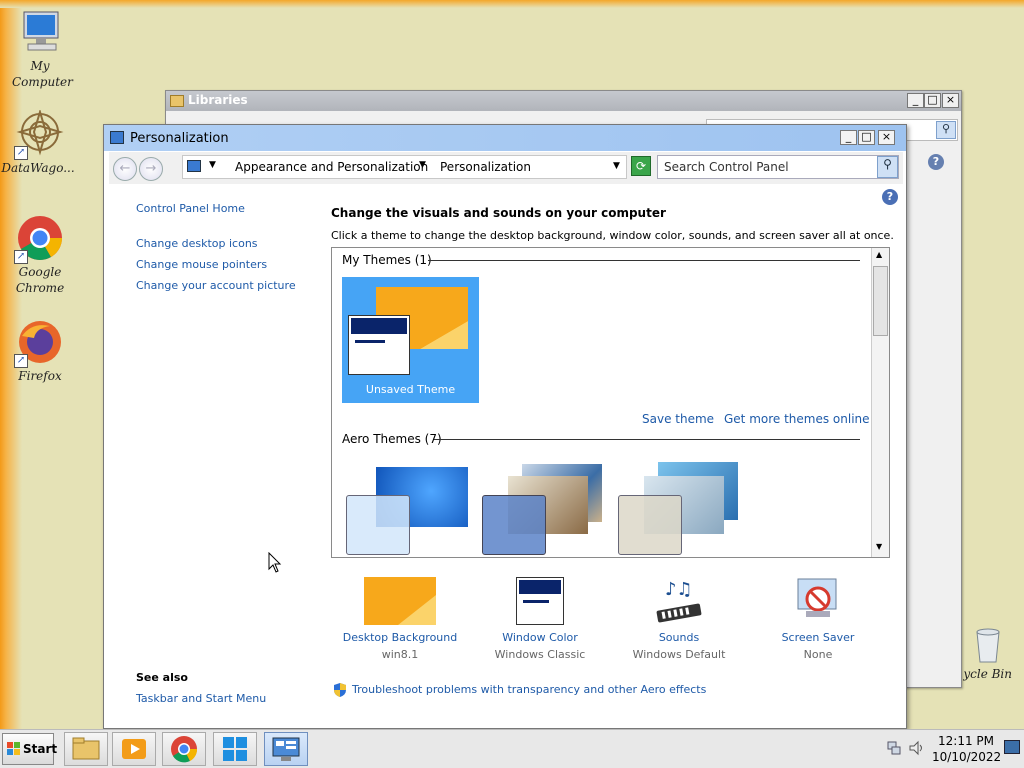  What do you see at coordinates (540, 601) in the screenshot?
I see `window-color-icon` at bounding box center [540, 601].